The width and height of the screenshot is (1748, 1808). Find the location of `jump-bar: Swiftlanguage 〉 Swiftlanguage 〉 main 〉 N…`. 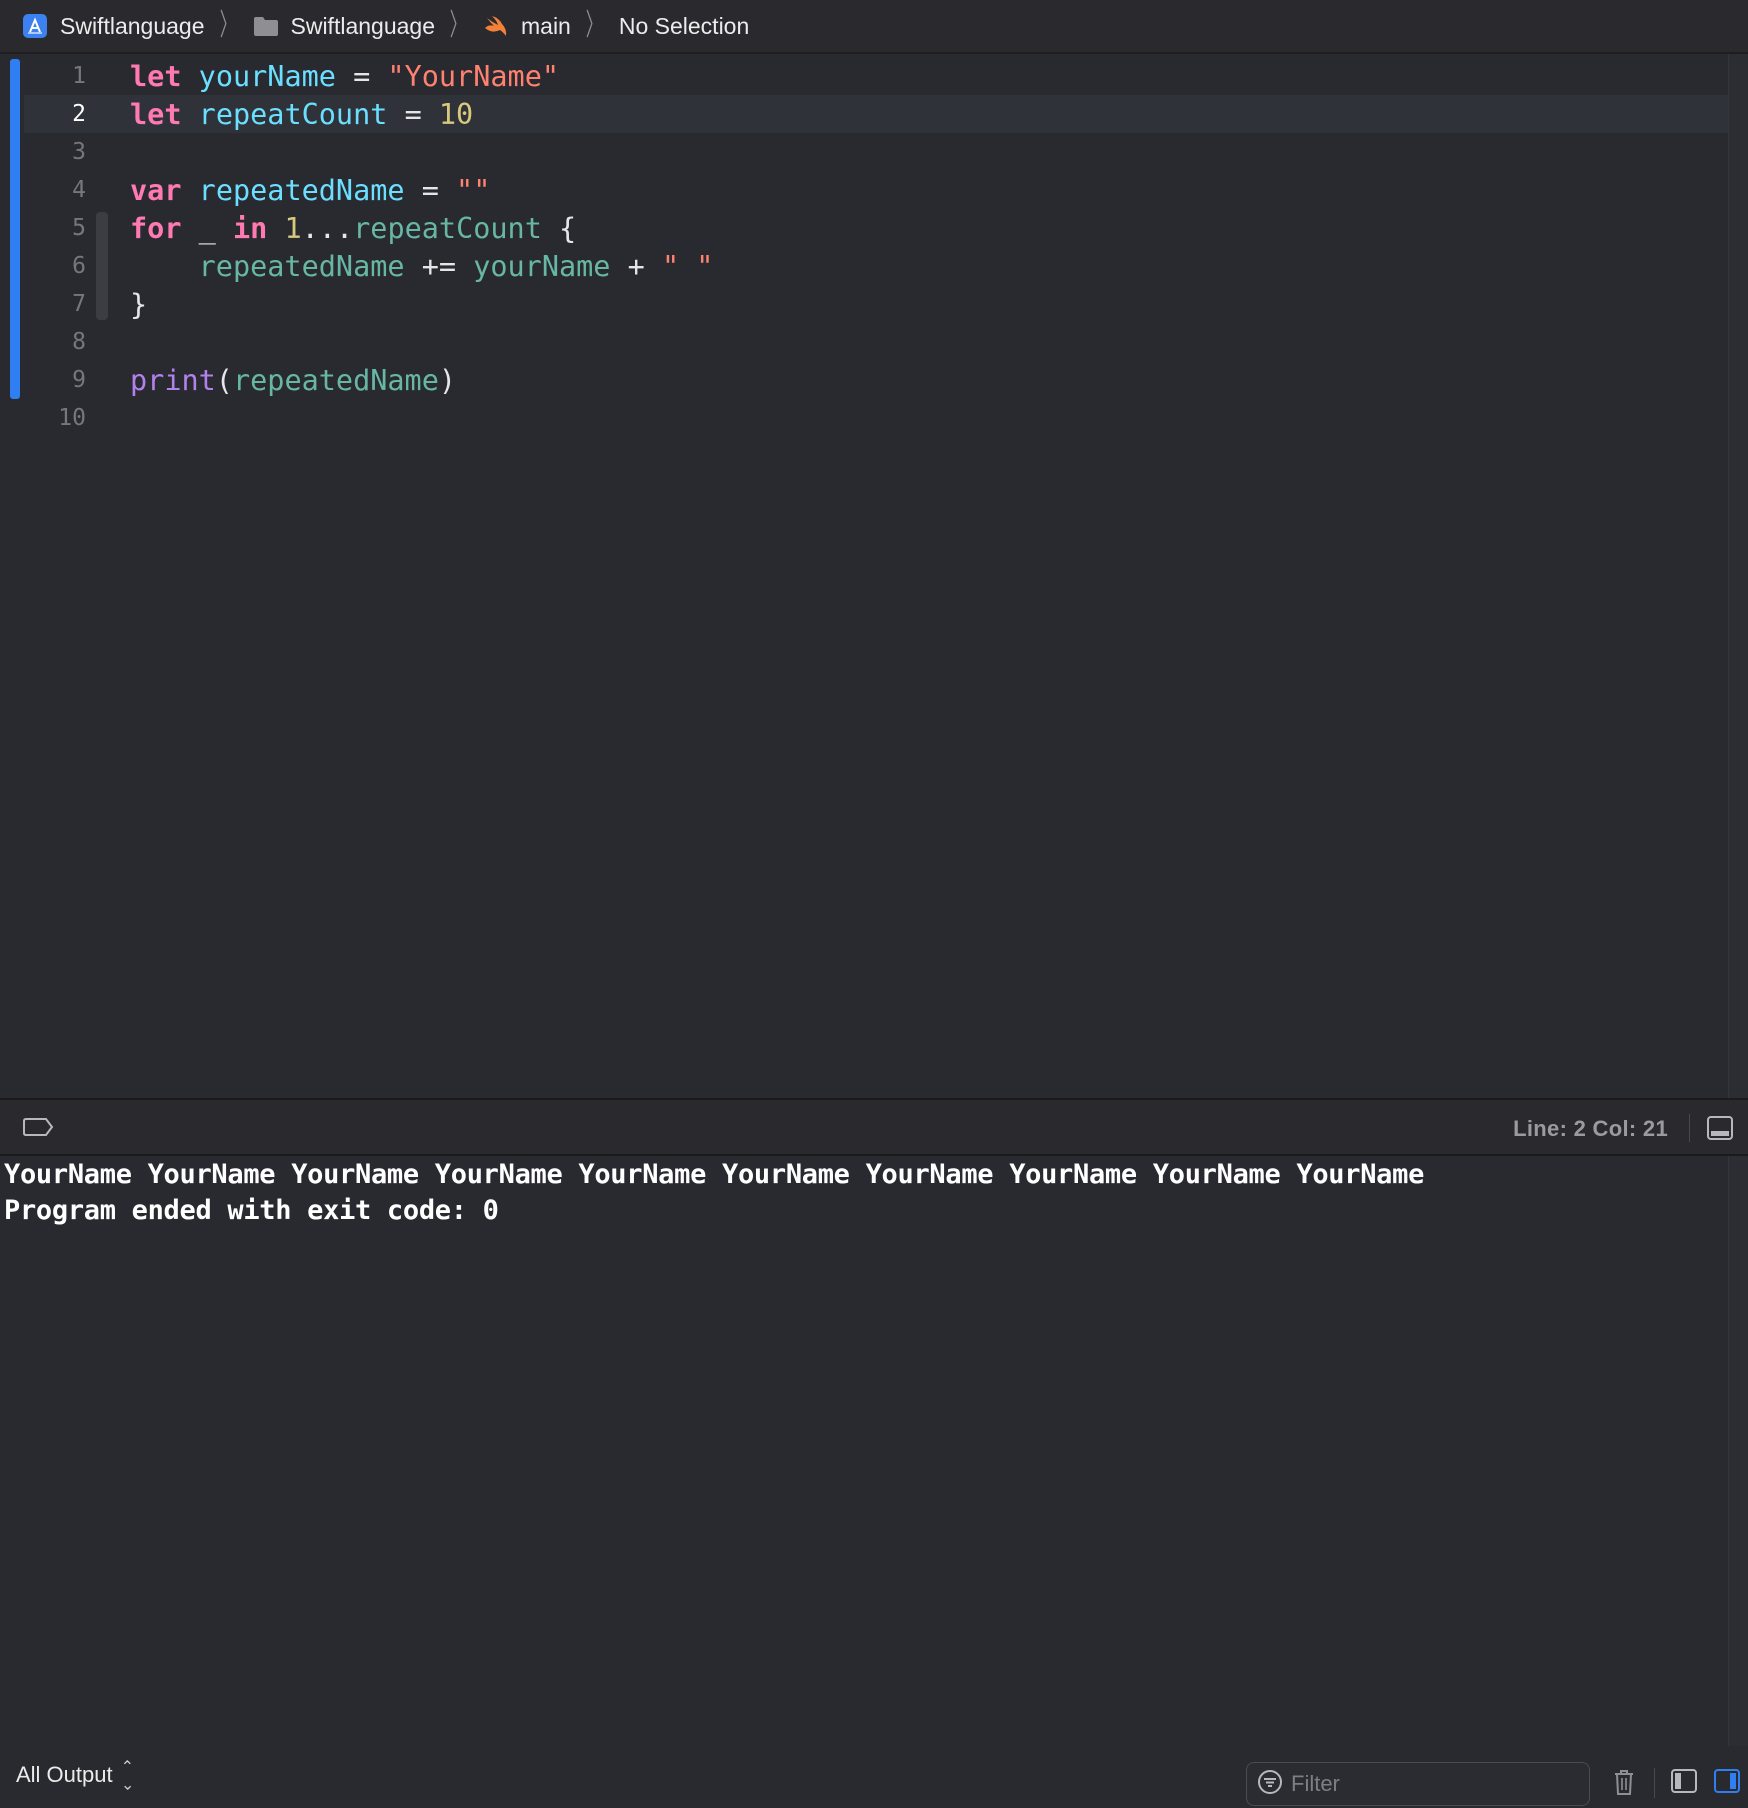

jump-bar: Swiftlanguage 〉 Swiftlanguage 〉 main 〉 N… is located at coordinates (874, 27).